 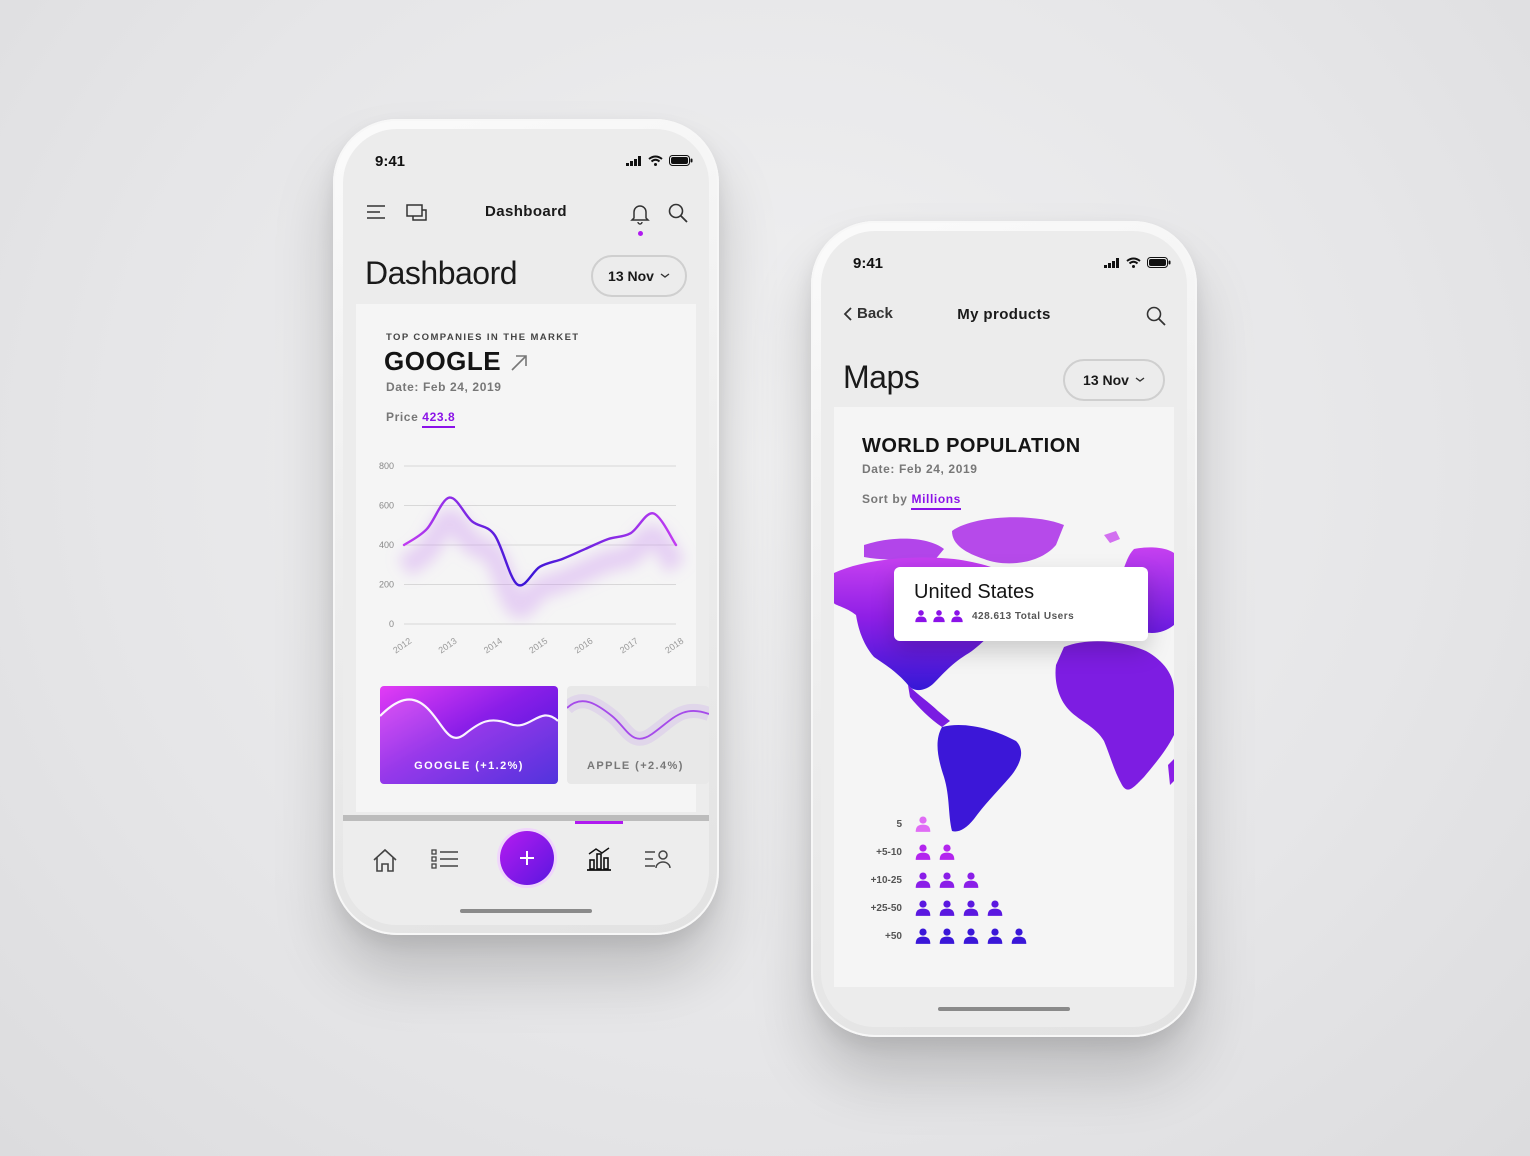 What do you see at coordinates (1004, 314) in the screenshot?
I see `nav-title: My products` at bounding box center [1004, 314].